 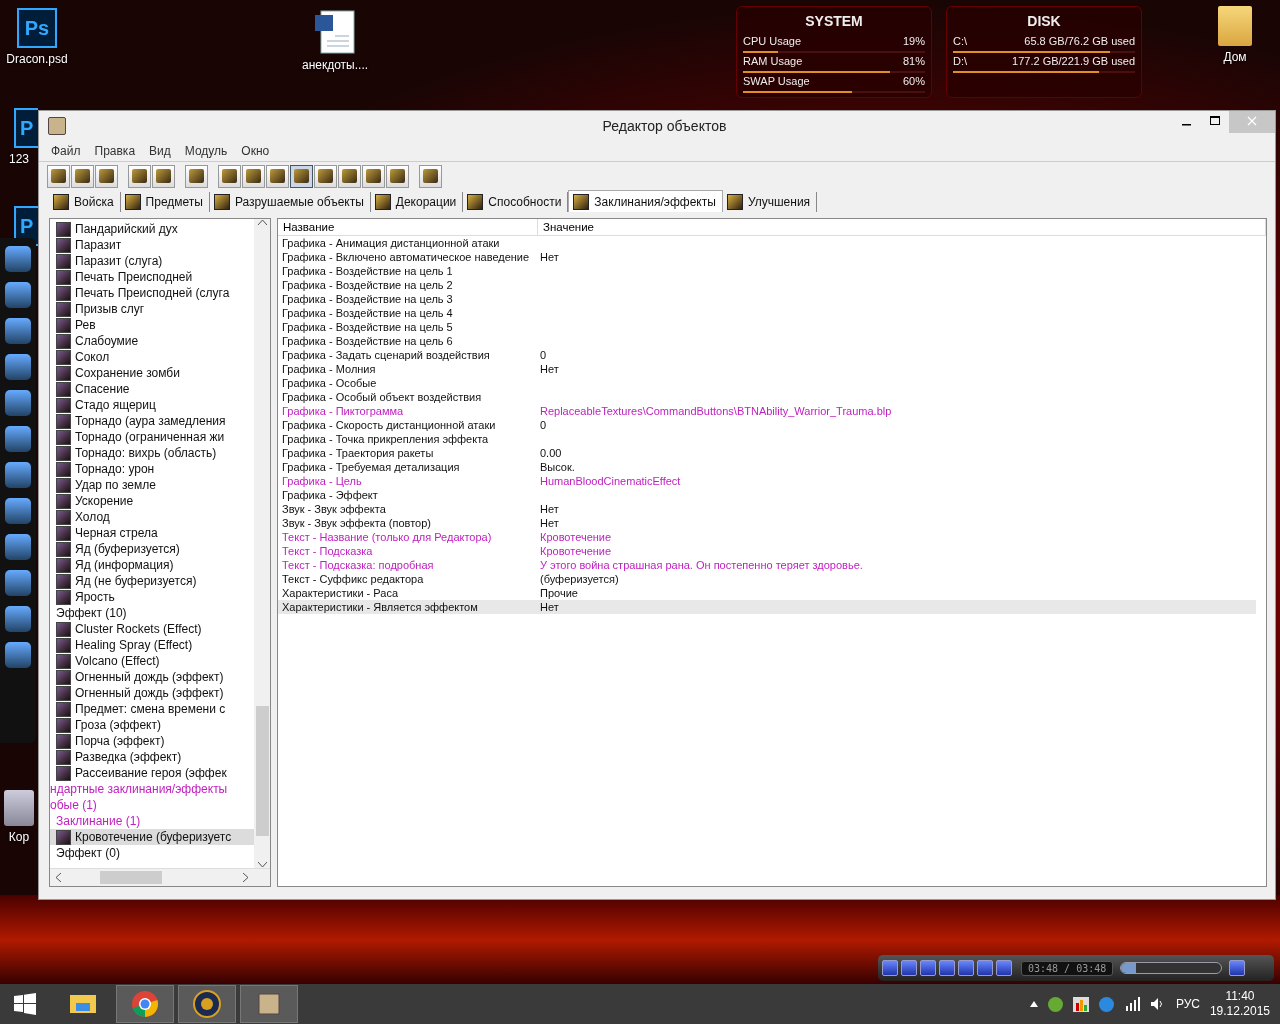 I want to click on menu-item: Окно, so click(x=255, y=151).